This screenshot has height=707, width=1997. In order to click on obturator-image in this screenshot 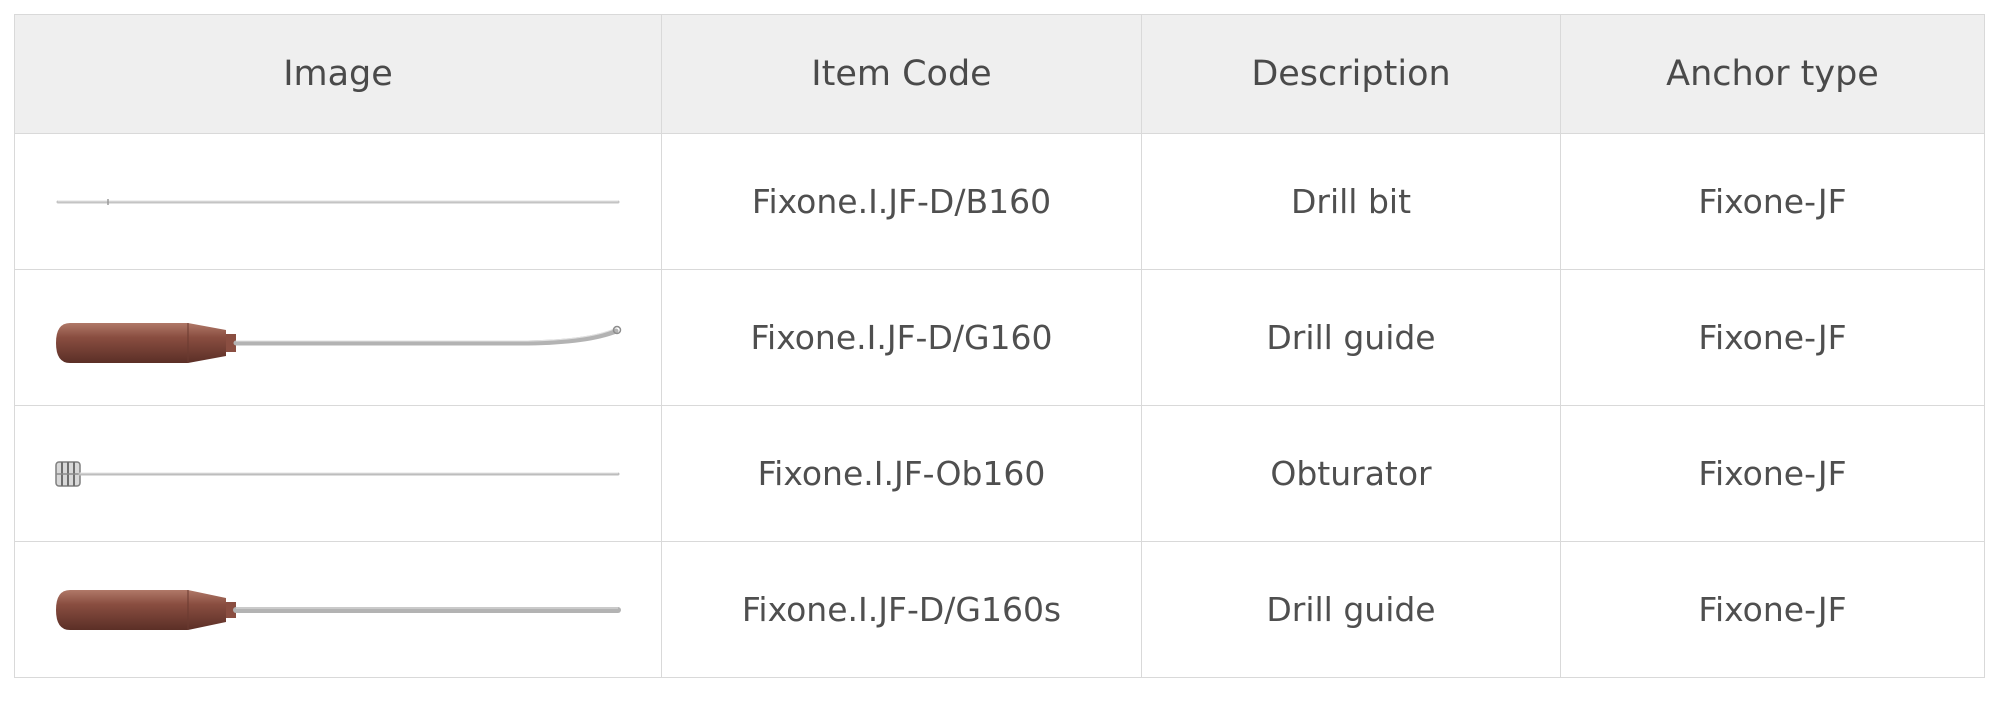, I will do `click(337, 473)`.